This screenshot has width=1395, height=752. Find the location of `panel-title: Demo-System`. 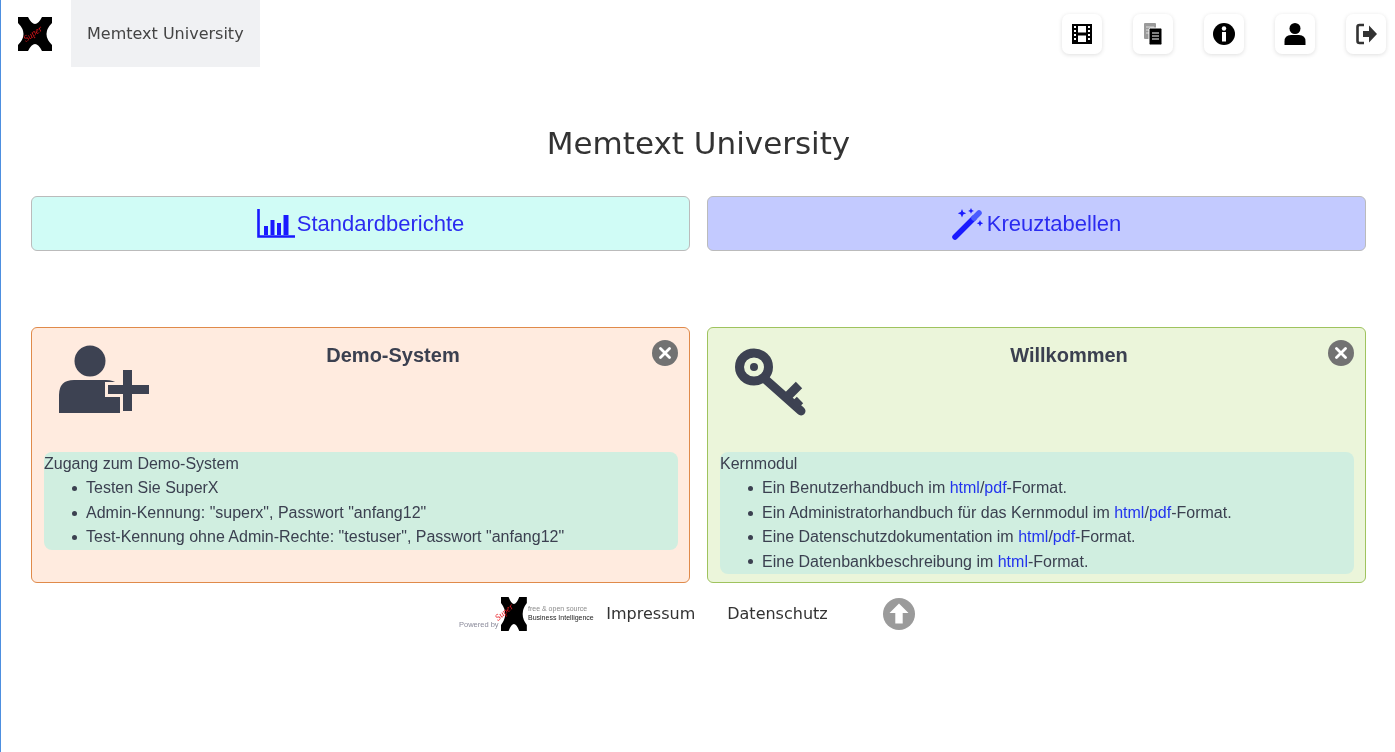

panel-title: Demo-System is located at coordinates (393, 355).